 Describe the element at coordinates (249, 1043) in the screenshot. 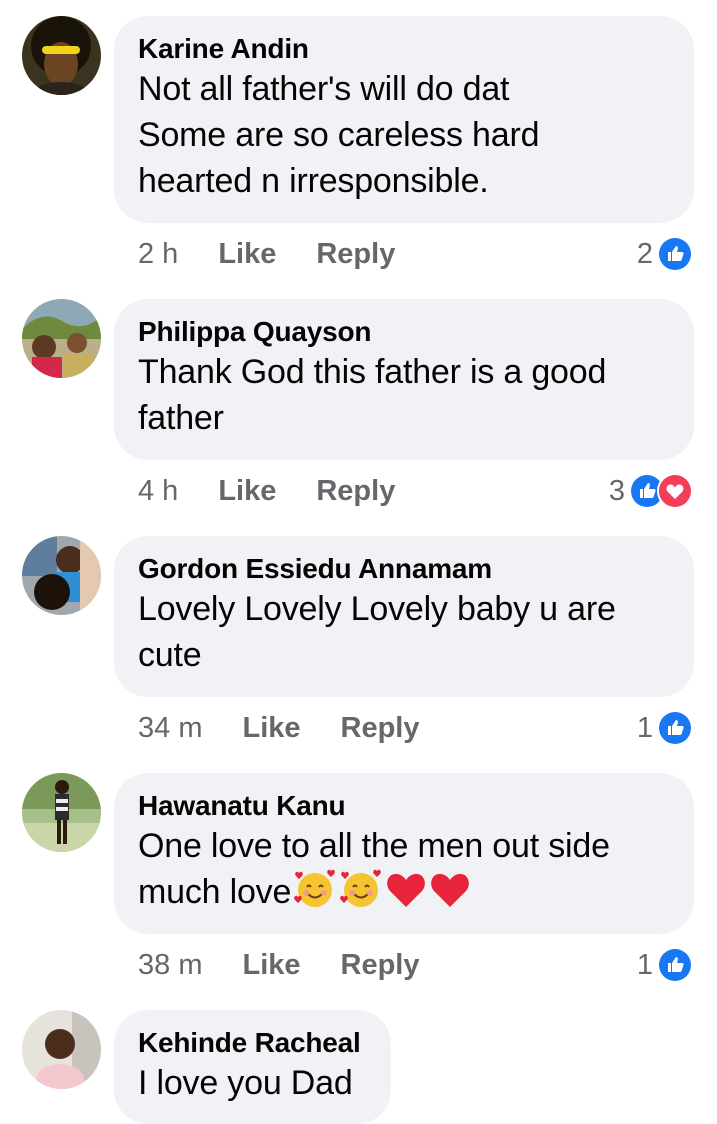

I see `comment-author: Kehinde Racheal` at that location.